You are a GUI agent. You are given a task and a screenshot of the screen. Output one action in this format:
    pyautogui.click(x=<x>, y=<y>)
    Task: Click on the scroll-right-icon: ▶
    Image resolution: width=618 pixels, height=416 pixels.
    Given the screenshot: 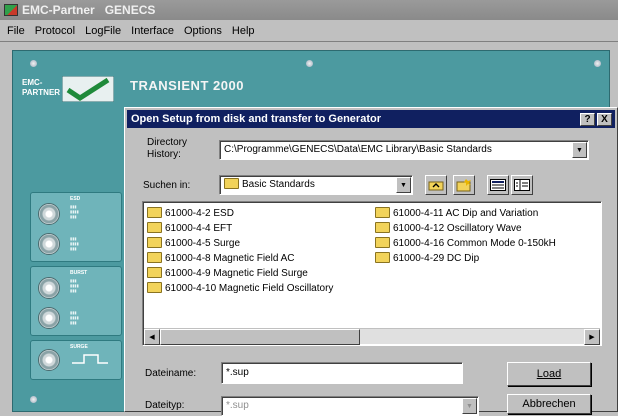 What is the action you would take?
    pyautogui.click(x=592, y=337)
    